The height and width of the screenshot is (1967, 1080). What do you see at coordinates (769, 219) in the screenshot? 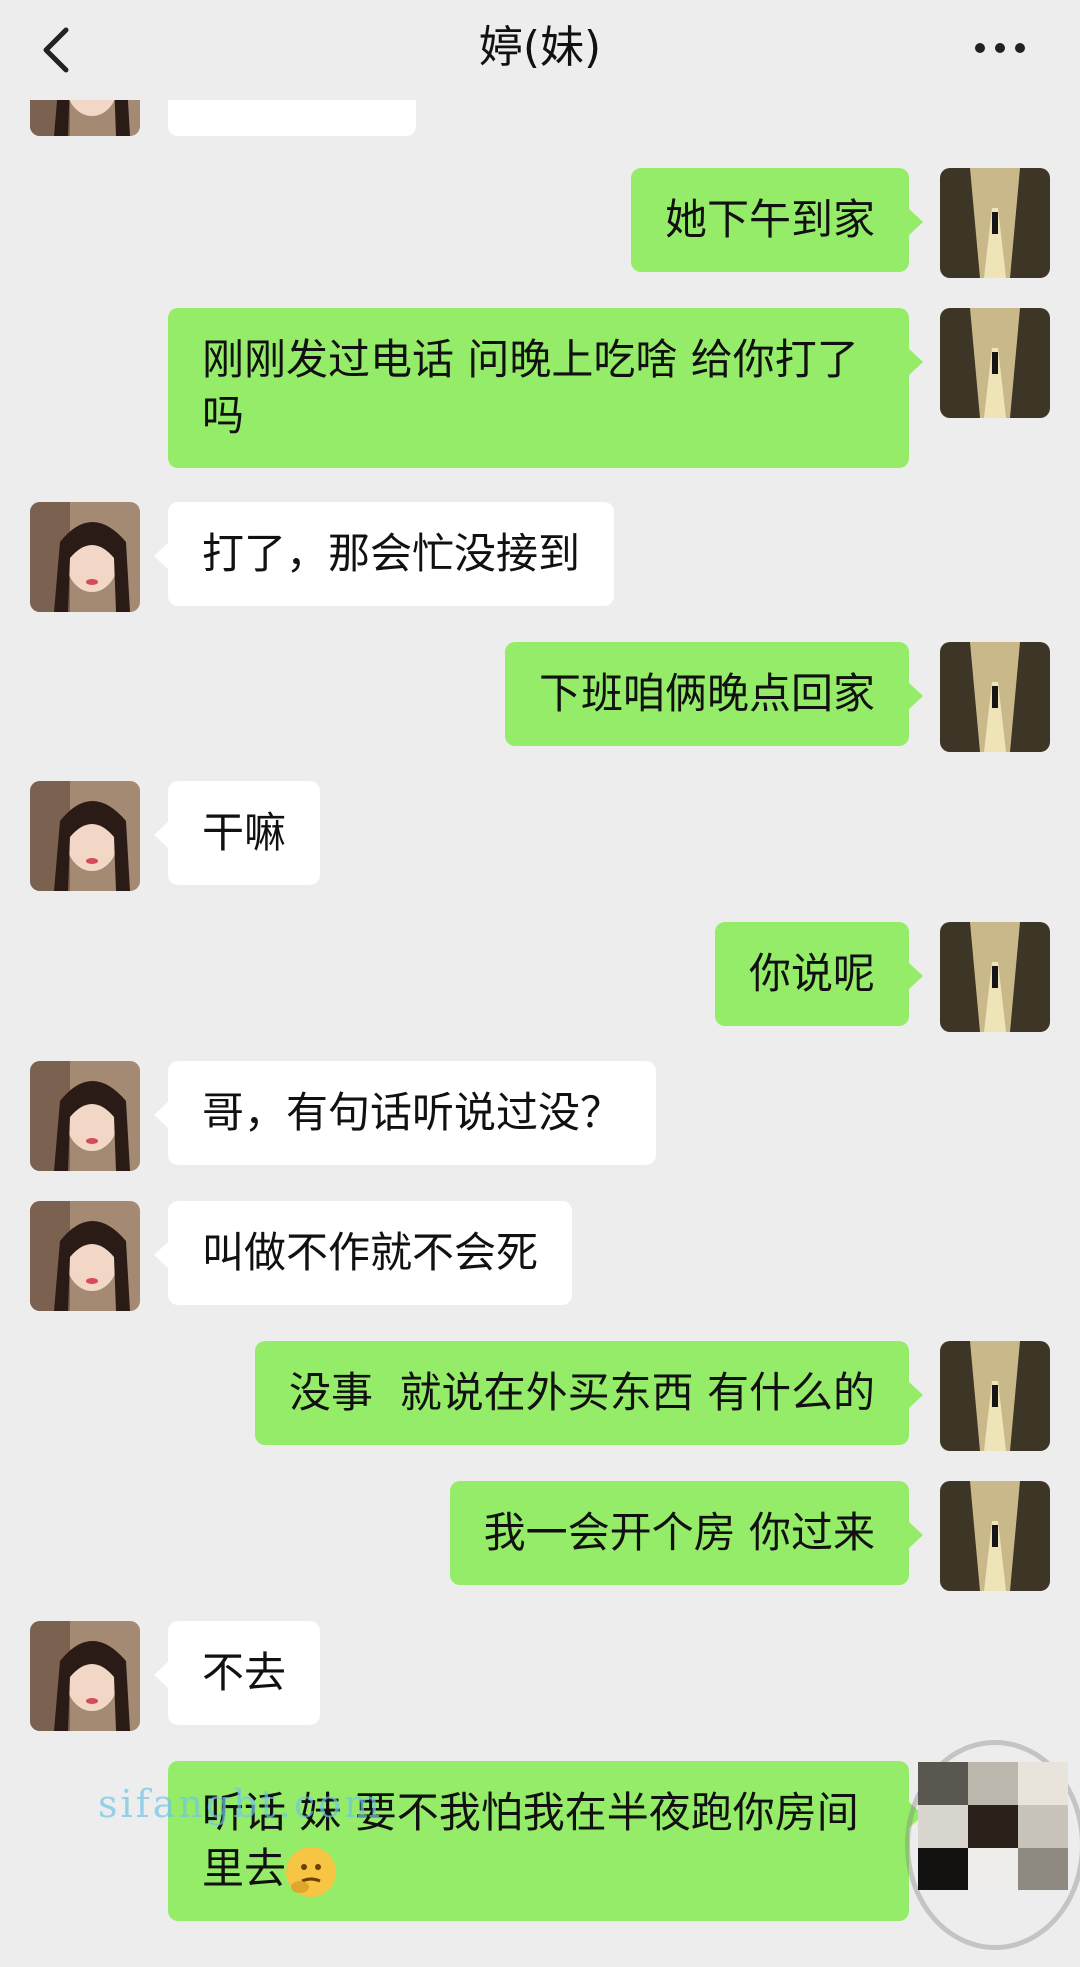
I see `message-text: 她下午到家` at bounding box center [769, 219].